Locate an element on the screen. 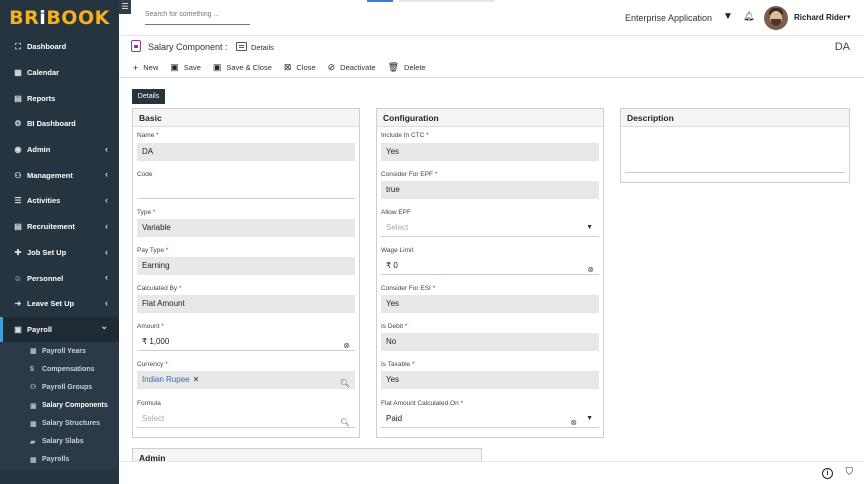 The width and height of the screenshot is (864, 484). wage-limit-label: Wage Limit is located at coordinates (397, 250).